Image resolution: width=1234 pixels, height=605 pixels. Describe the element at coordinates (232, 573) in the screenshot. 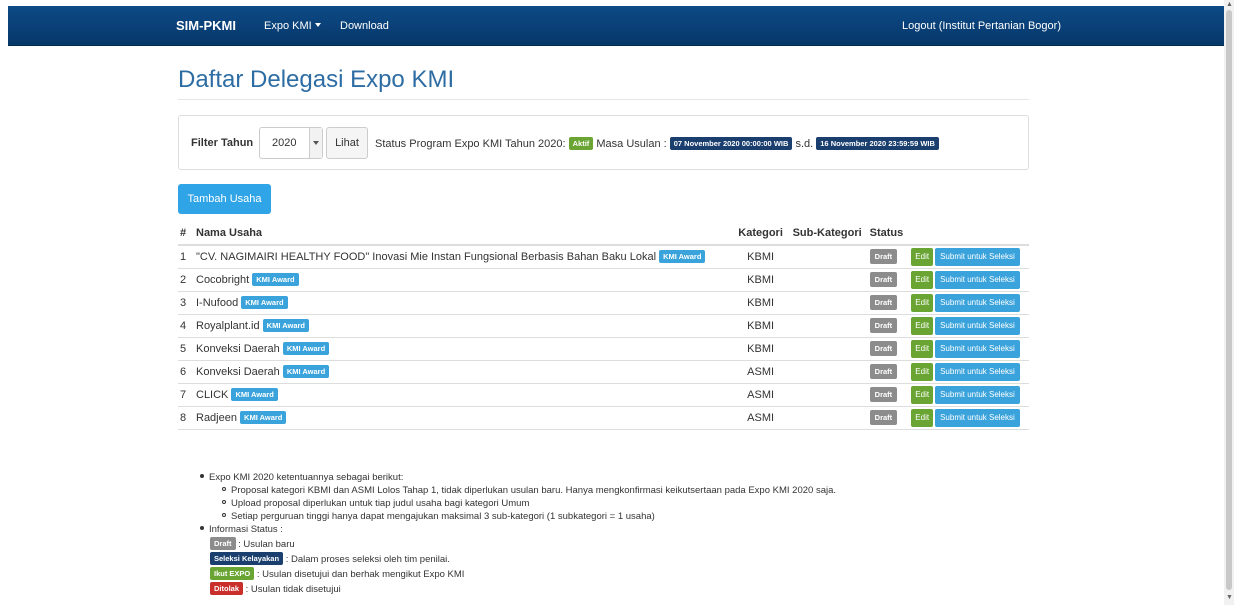

I see `legend-ikut-expo-badge: Ikut EXPO` at that location.